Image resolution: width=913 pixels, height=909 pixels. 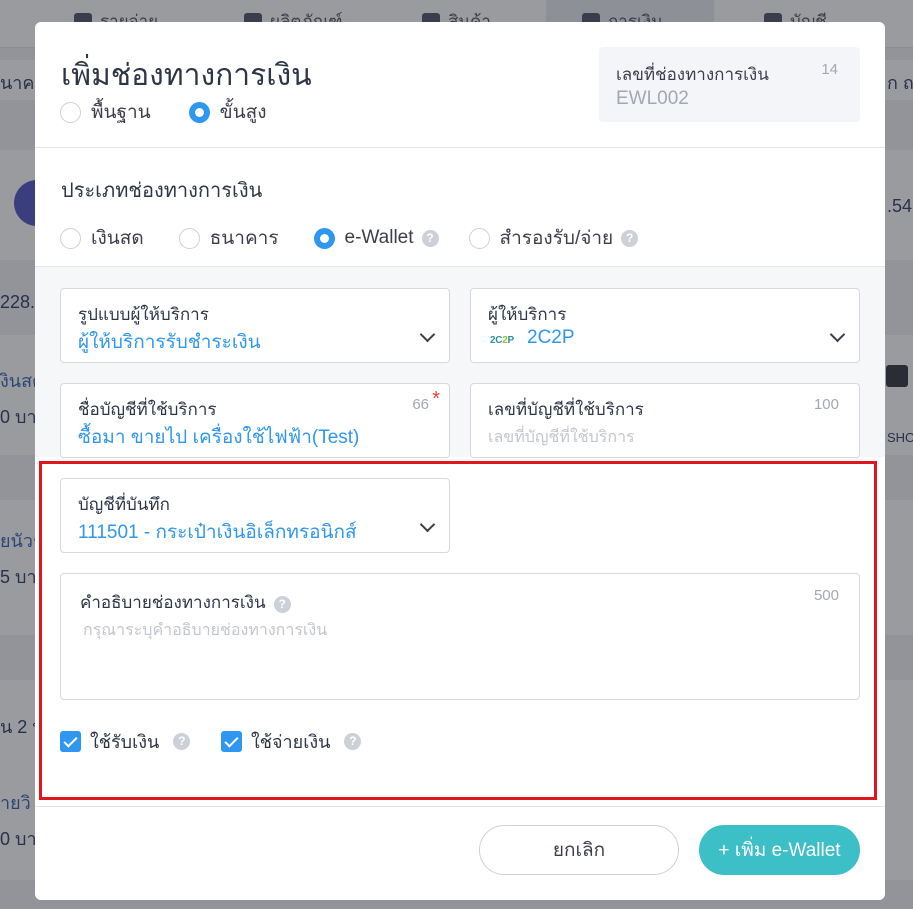 What do you see at coordinates (102, 238) in the screenshot?
I see `channel-cash-radio: เงินสด` at bounding box center [102, 238].